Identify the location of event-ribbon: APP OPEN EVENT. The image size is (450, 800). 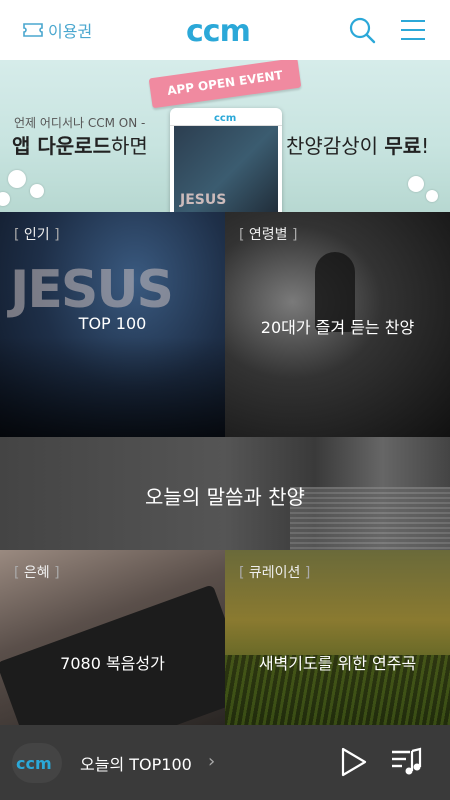
(225, 84).